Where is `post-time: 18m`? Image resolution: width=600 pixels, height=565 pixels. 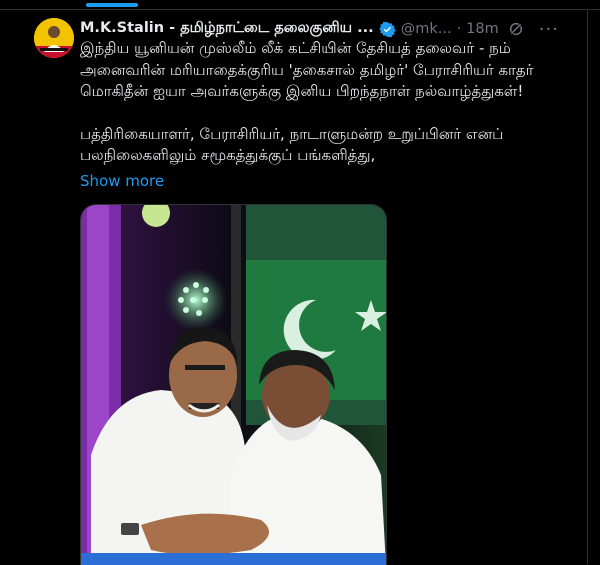 post-time: 18m is located at coordinates (482, 29).